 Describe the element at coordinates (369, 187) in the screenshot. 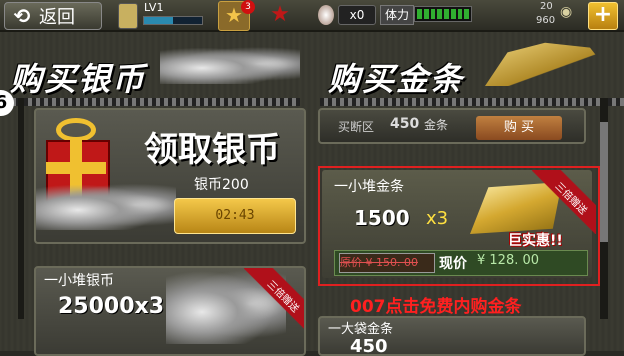

I see `gold-pack-name: 一小堆金条` at that location.